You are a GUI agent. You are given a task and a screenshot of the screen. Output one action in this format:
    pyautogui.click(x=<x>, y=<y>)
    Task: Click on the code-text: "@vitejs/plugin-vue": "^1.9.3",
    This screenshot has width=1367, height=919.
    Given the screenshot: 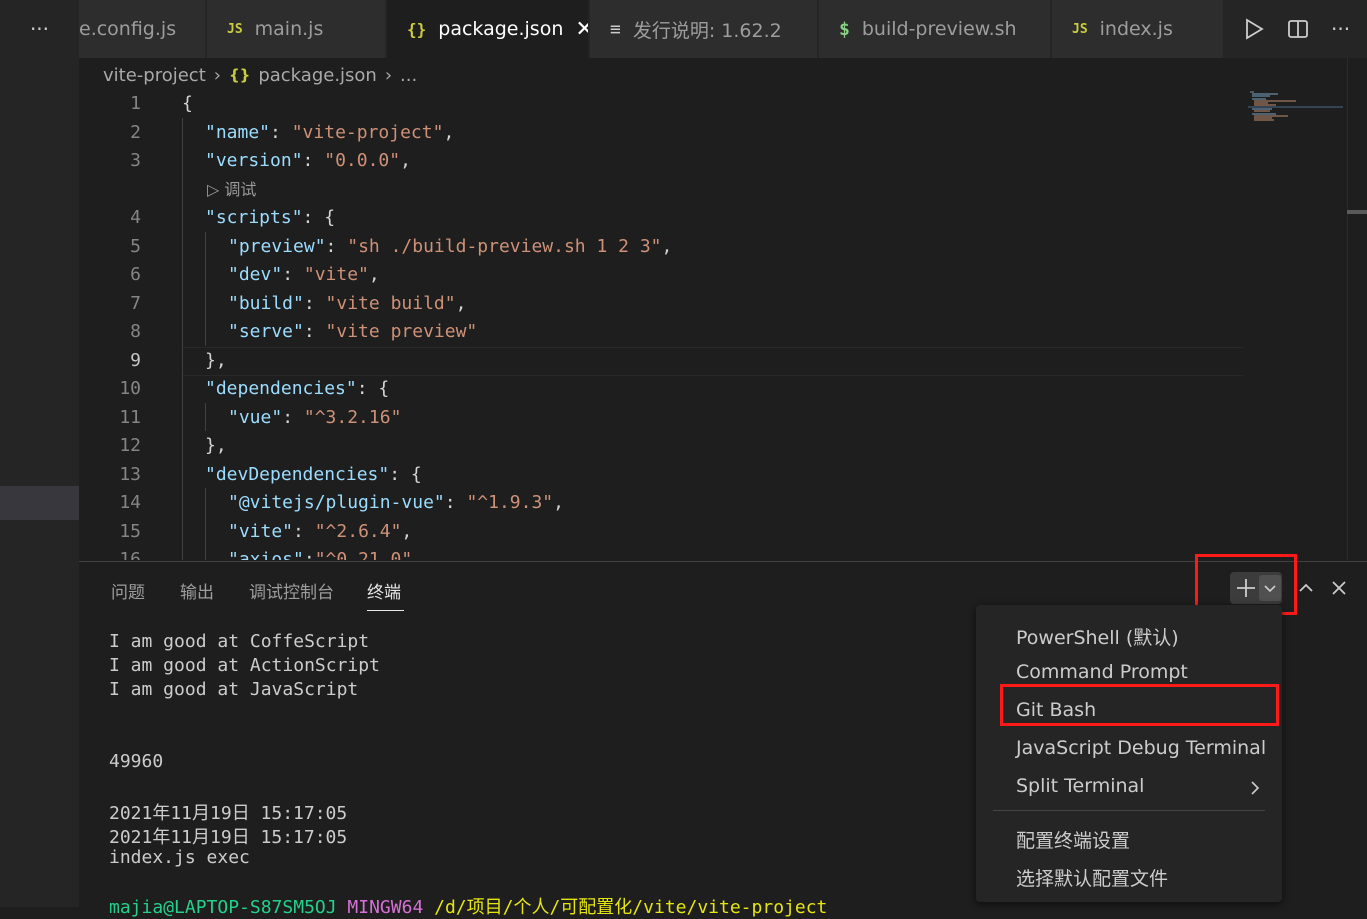 What is the action you would take?
    pyautogui.click(x=396, y=503)
    